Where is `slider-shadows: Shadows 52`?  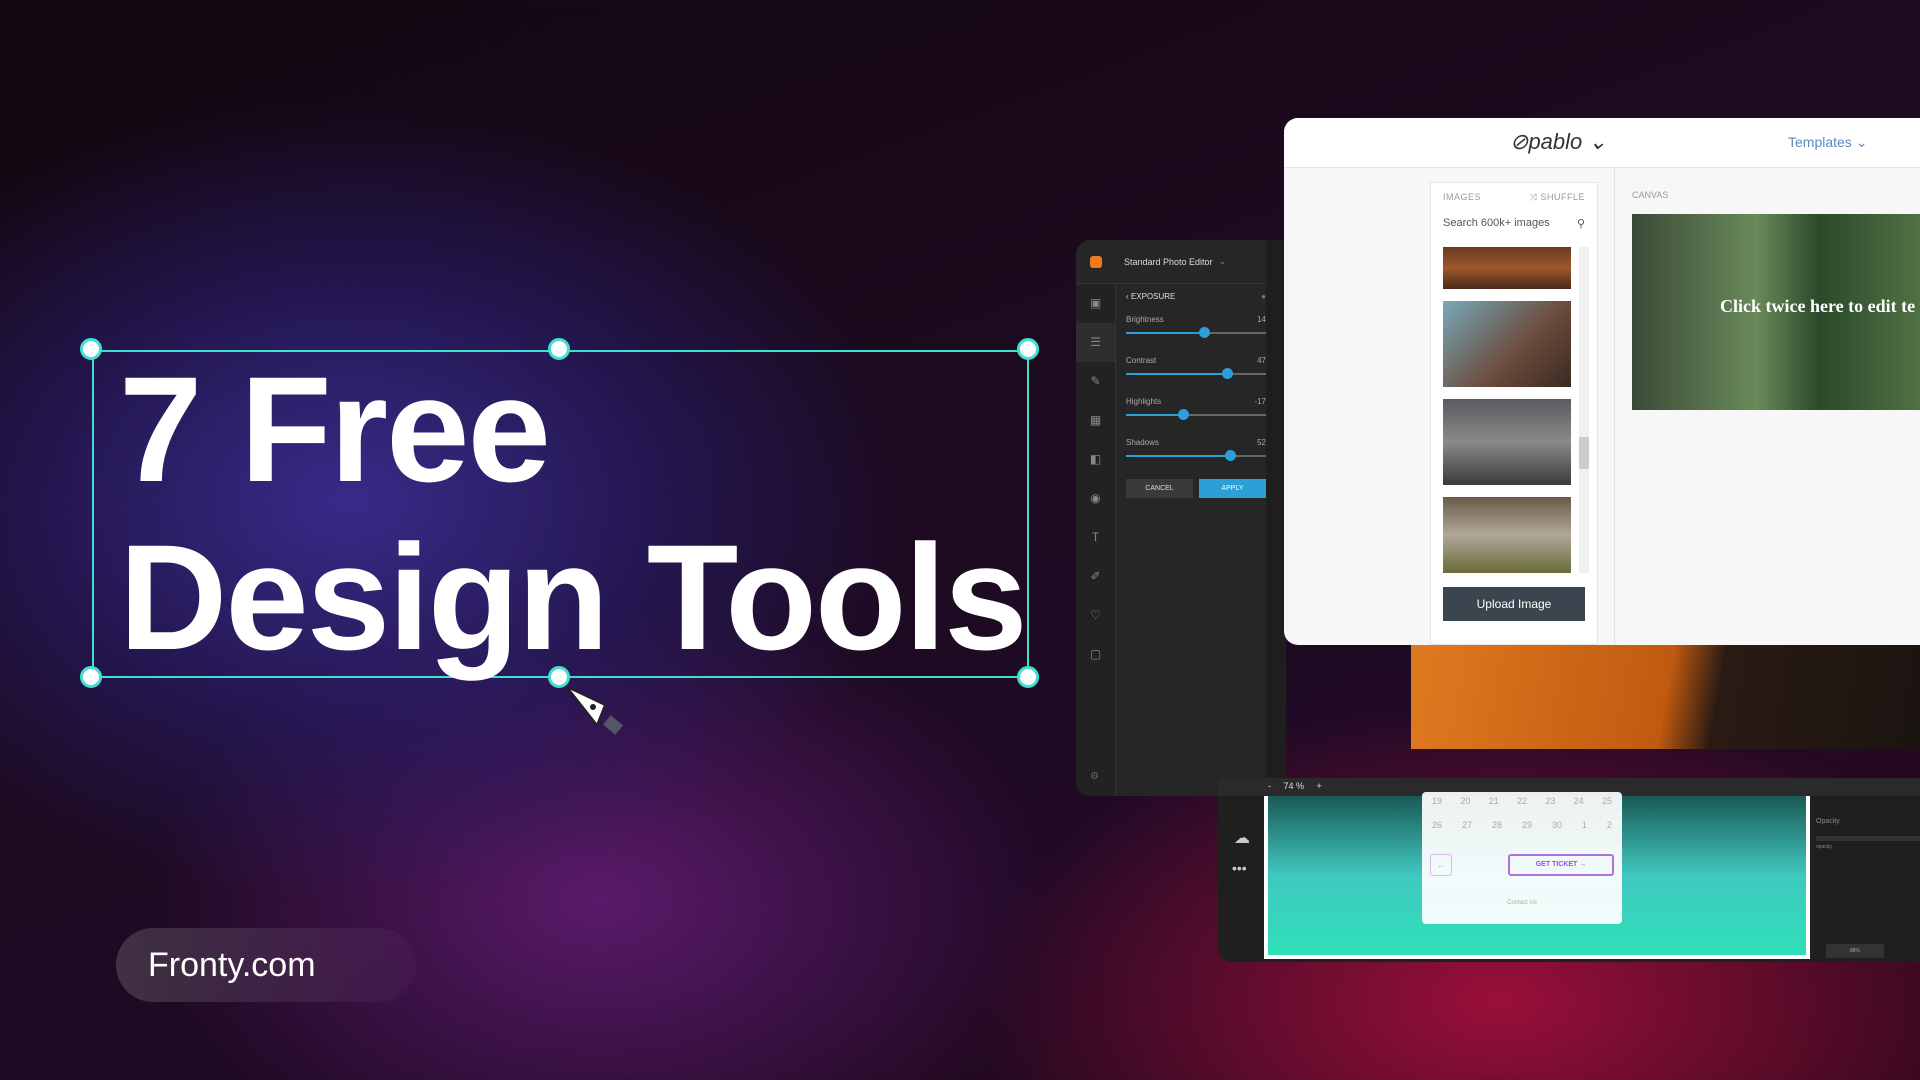
slider-shadows: Shadows 52 is located at coordinates (1196, 449).